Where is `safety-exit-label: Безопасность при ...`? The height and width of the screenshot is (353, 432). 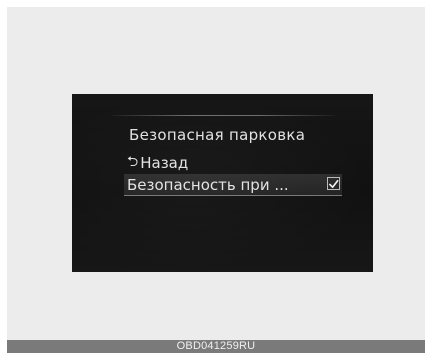 safety-exit-label: Безопасность при ... is located at coordinates (208, 184).